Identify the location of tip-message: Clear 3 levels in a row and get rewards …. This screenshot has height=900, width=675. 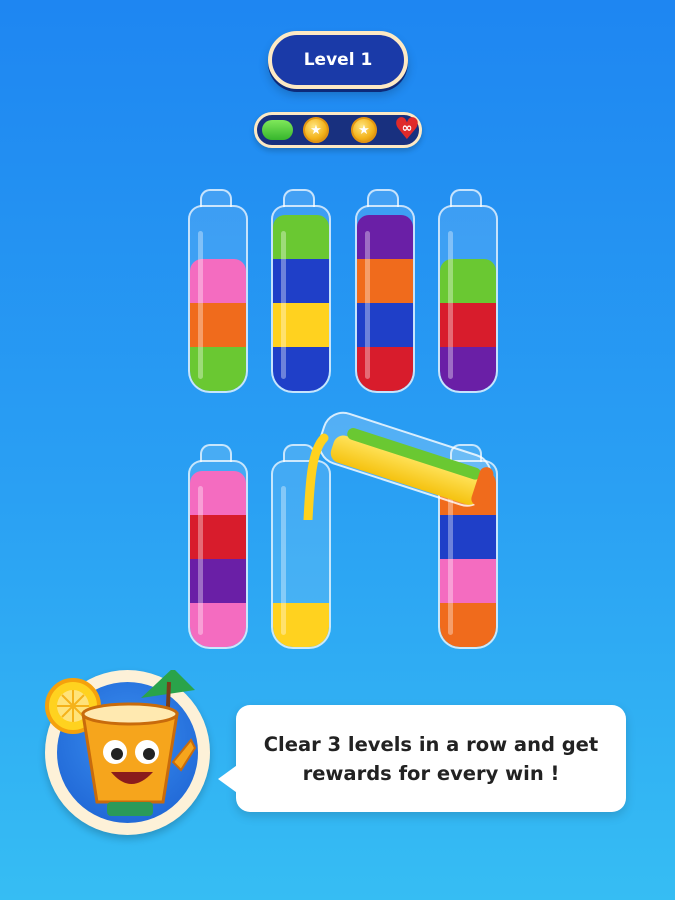
(431, 758).